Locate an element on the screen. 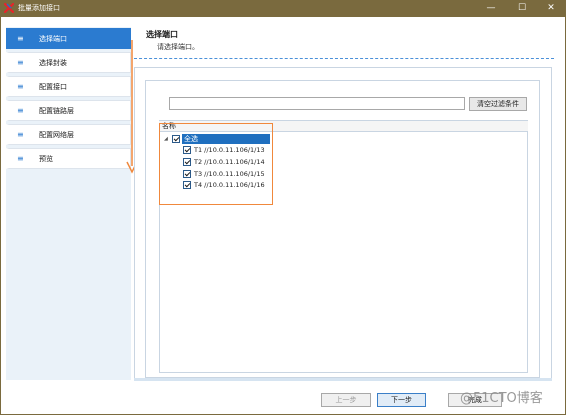  clear-filter-button: 清空过滤条件 is located at coordinates (498, 104).